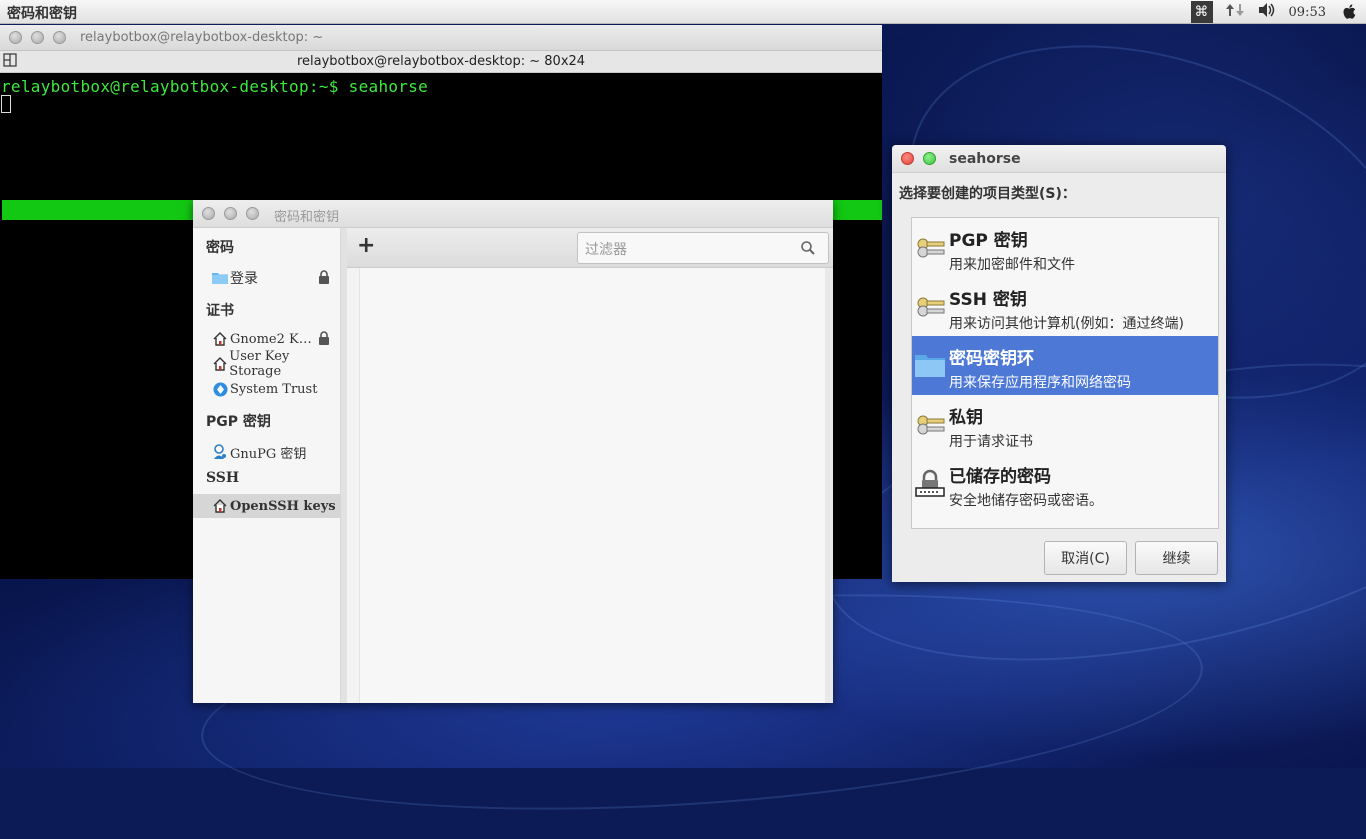  I want to click on sidebar-header-certificates: 证书, so click(220, 311).